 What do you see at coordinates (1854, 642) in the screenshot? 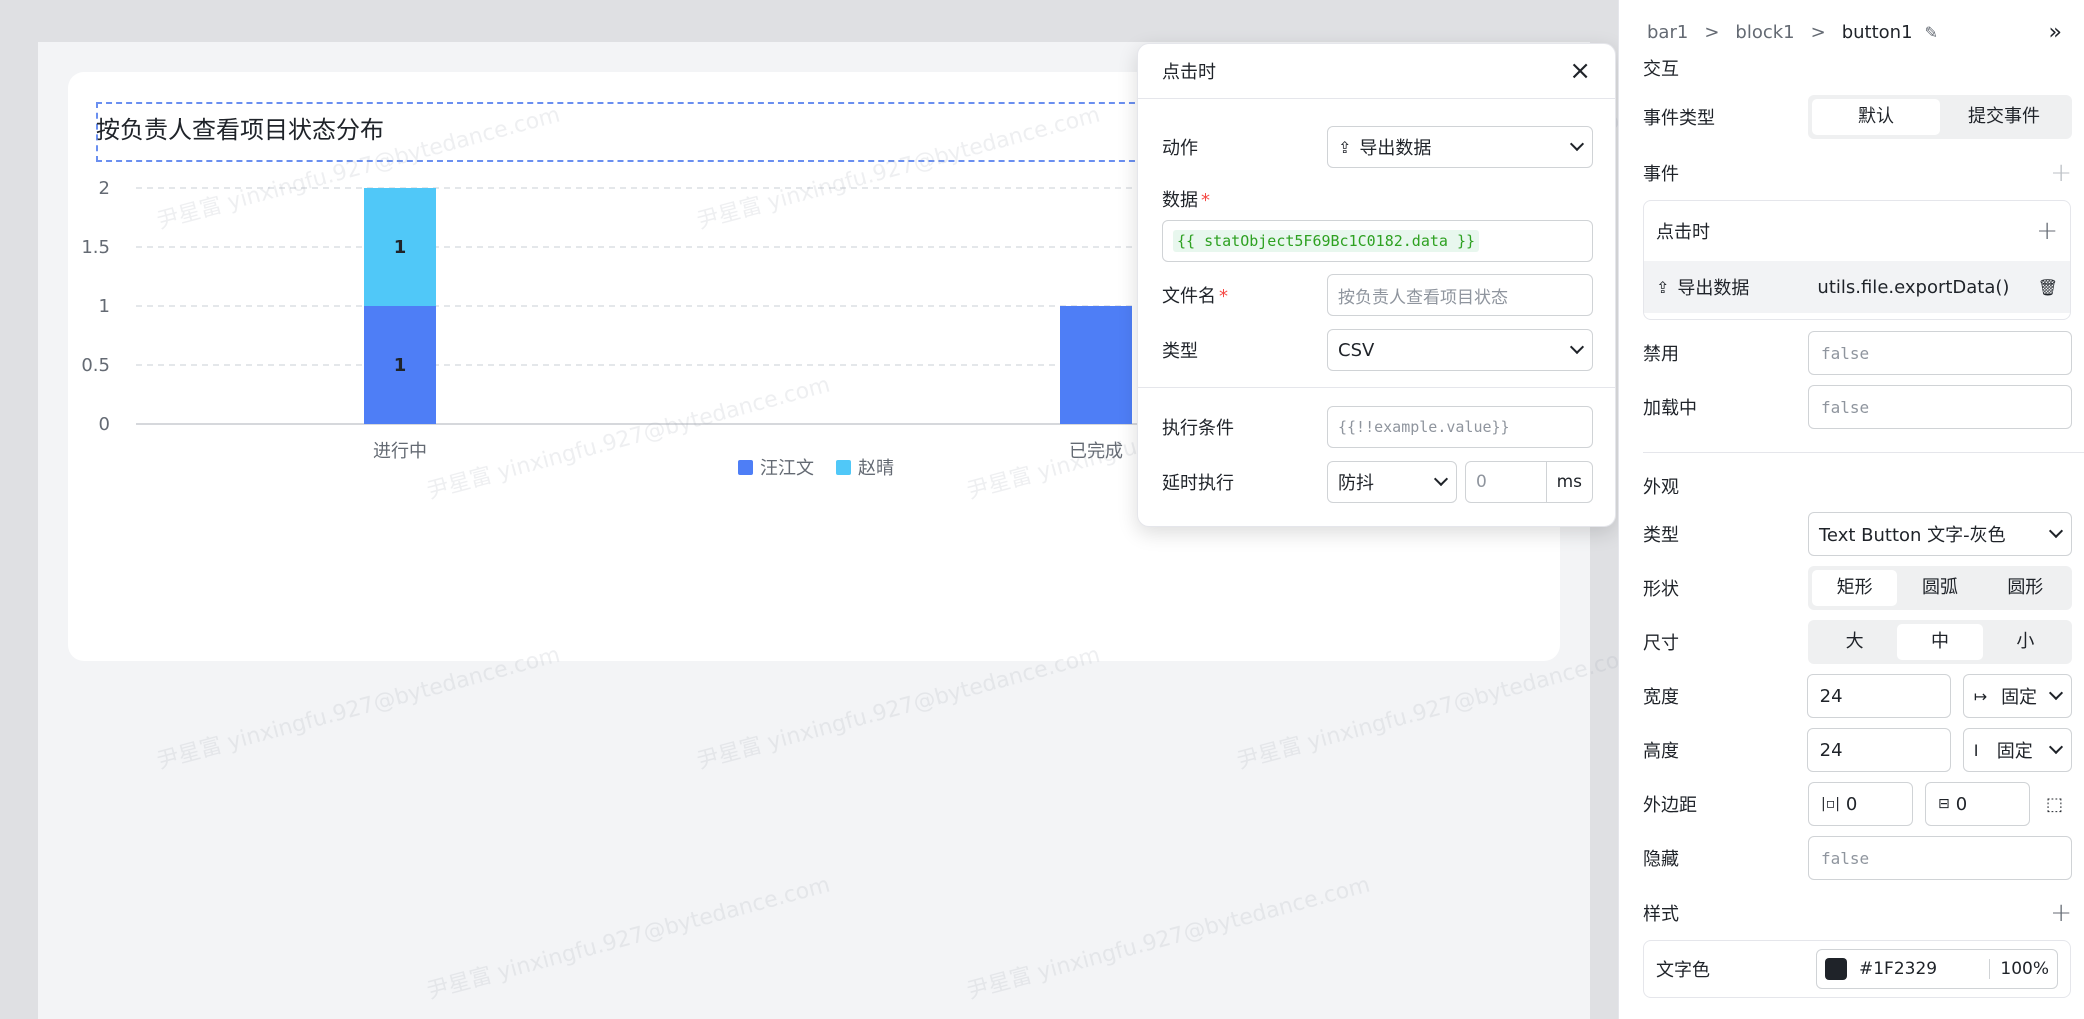
I see `size-large: 大` at bounding box center [1854, 642].